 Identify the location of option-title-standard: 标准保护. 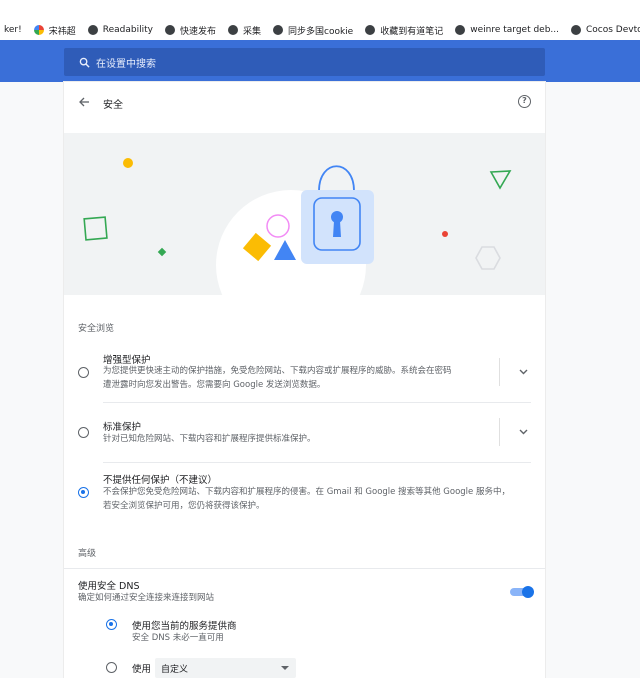
(122, 427).